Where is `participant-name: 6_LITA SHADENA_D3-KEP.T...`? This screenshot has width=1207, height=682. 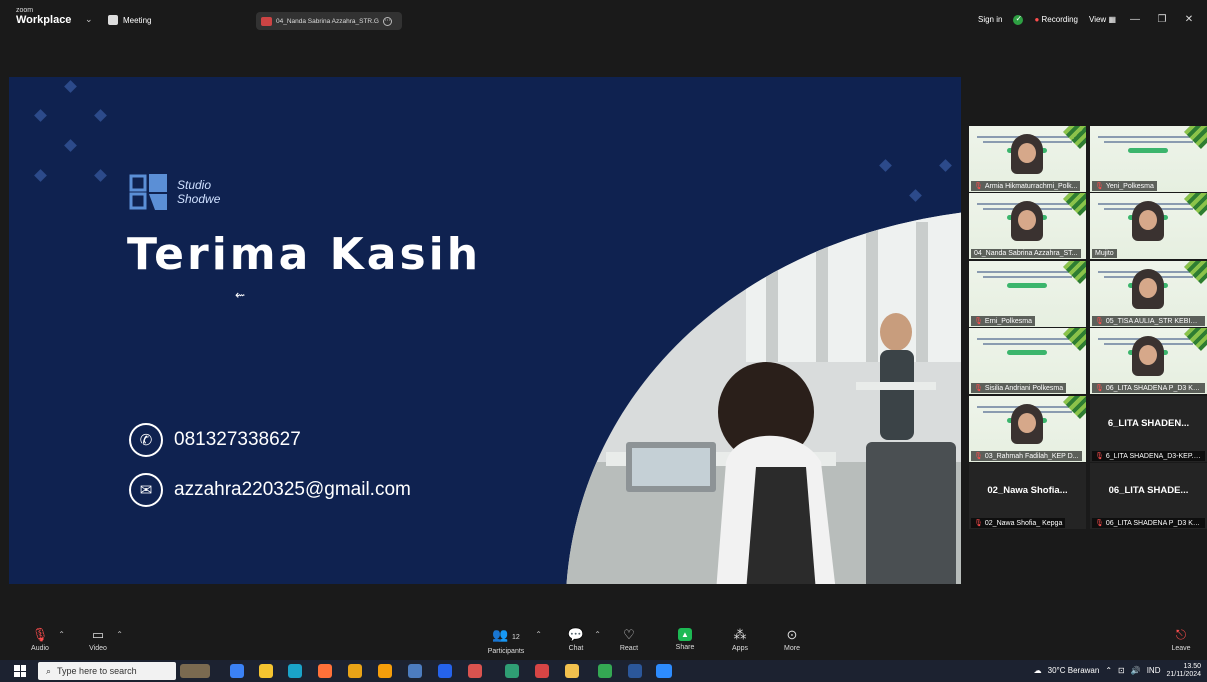 participant-name: 6_LITA SHADENA_D3-KEP.T... is located at coordinates (1154, 456).